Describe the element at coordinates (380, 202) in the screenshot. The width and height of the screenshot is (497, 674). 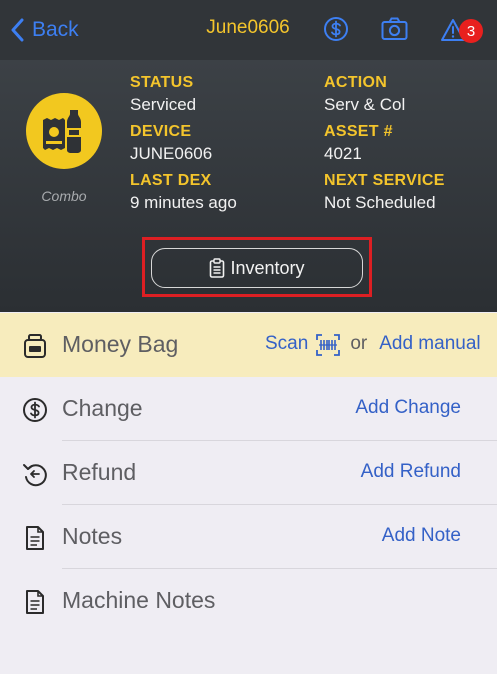
I see `next-service-value: Not Scheduled` at that location.